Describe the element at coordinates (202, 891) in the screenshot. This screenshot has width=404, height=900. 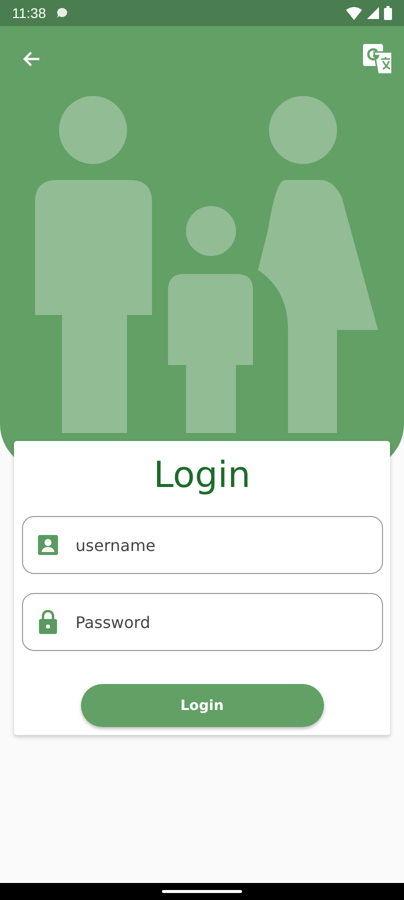
I see `home-handle` at that location.